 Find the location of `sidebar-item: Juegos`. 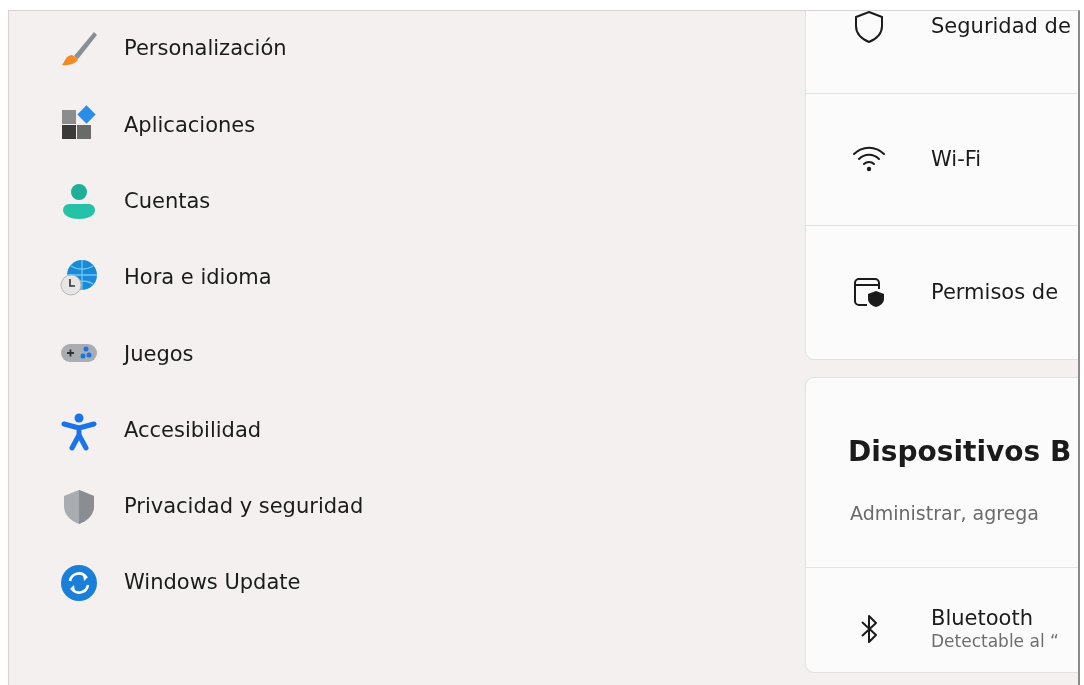

sidebar-item: Juegos is located at coordinates (403, 354).